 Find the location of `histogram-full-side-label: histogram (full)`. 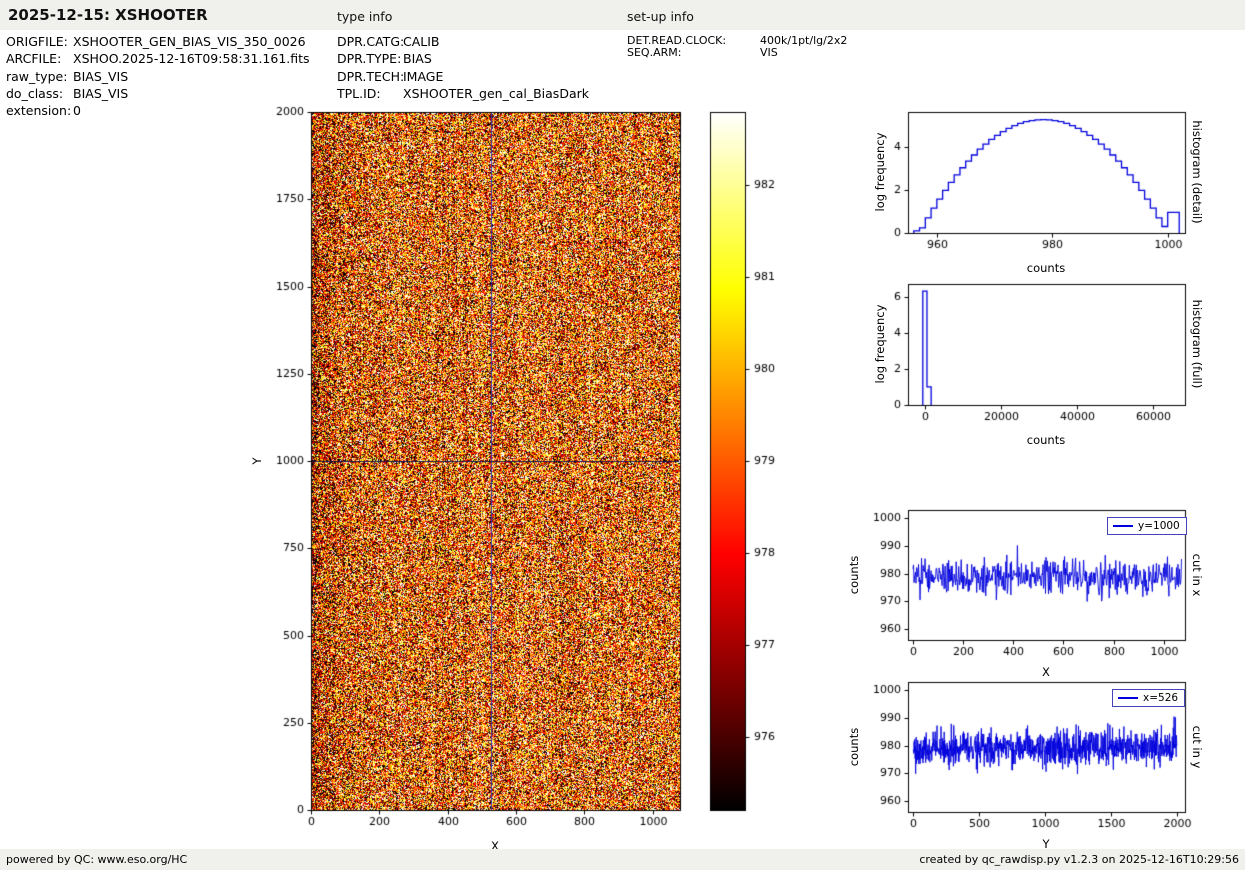

histogram-full-side-label: histogram (full) is located at coordinates (1197, 344).